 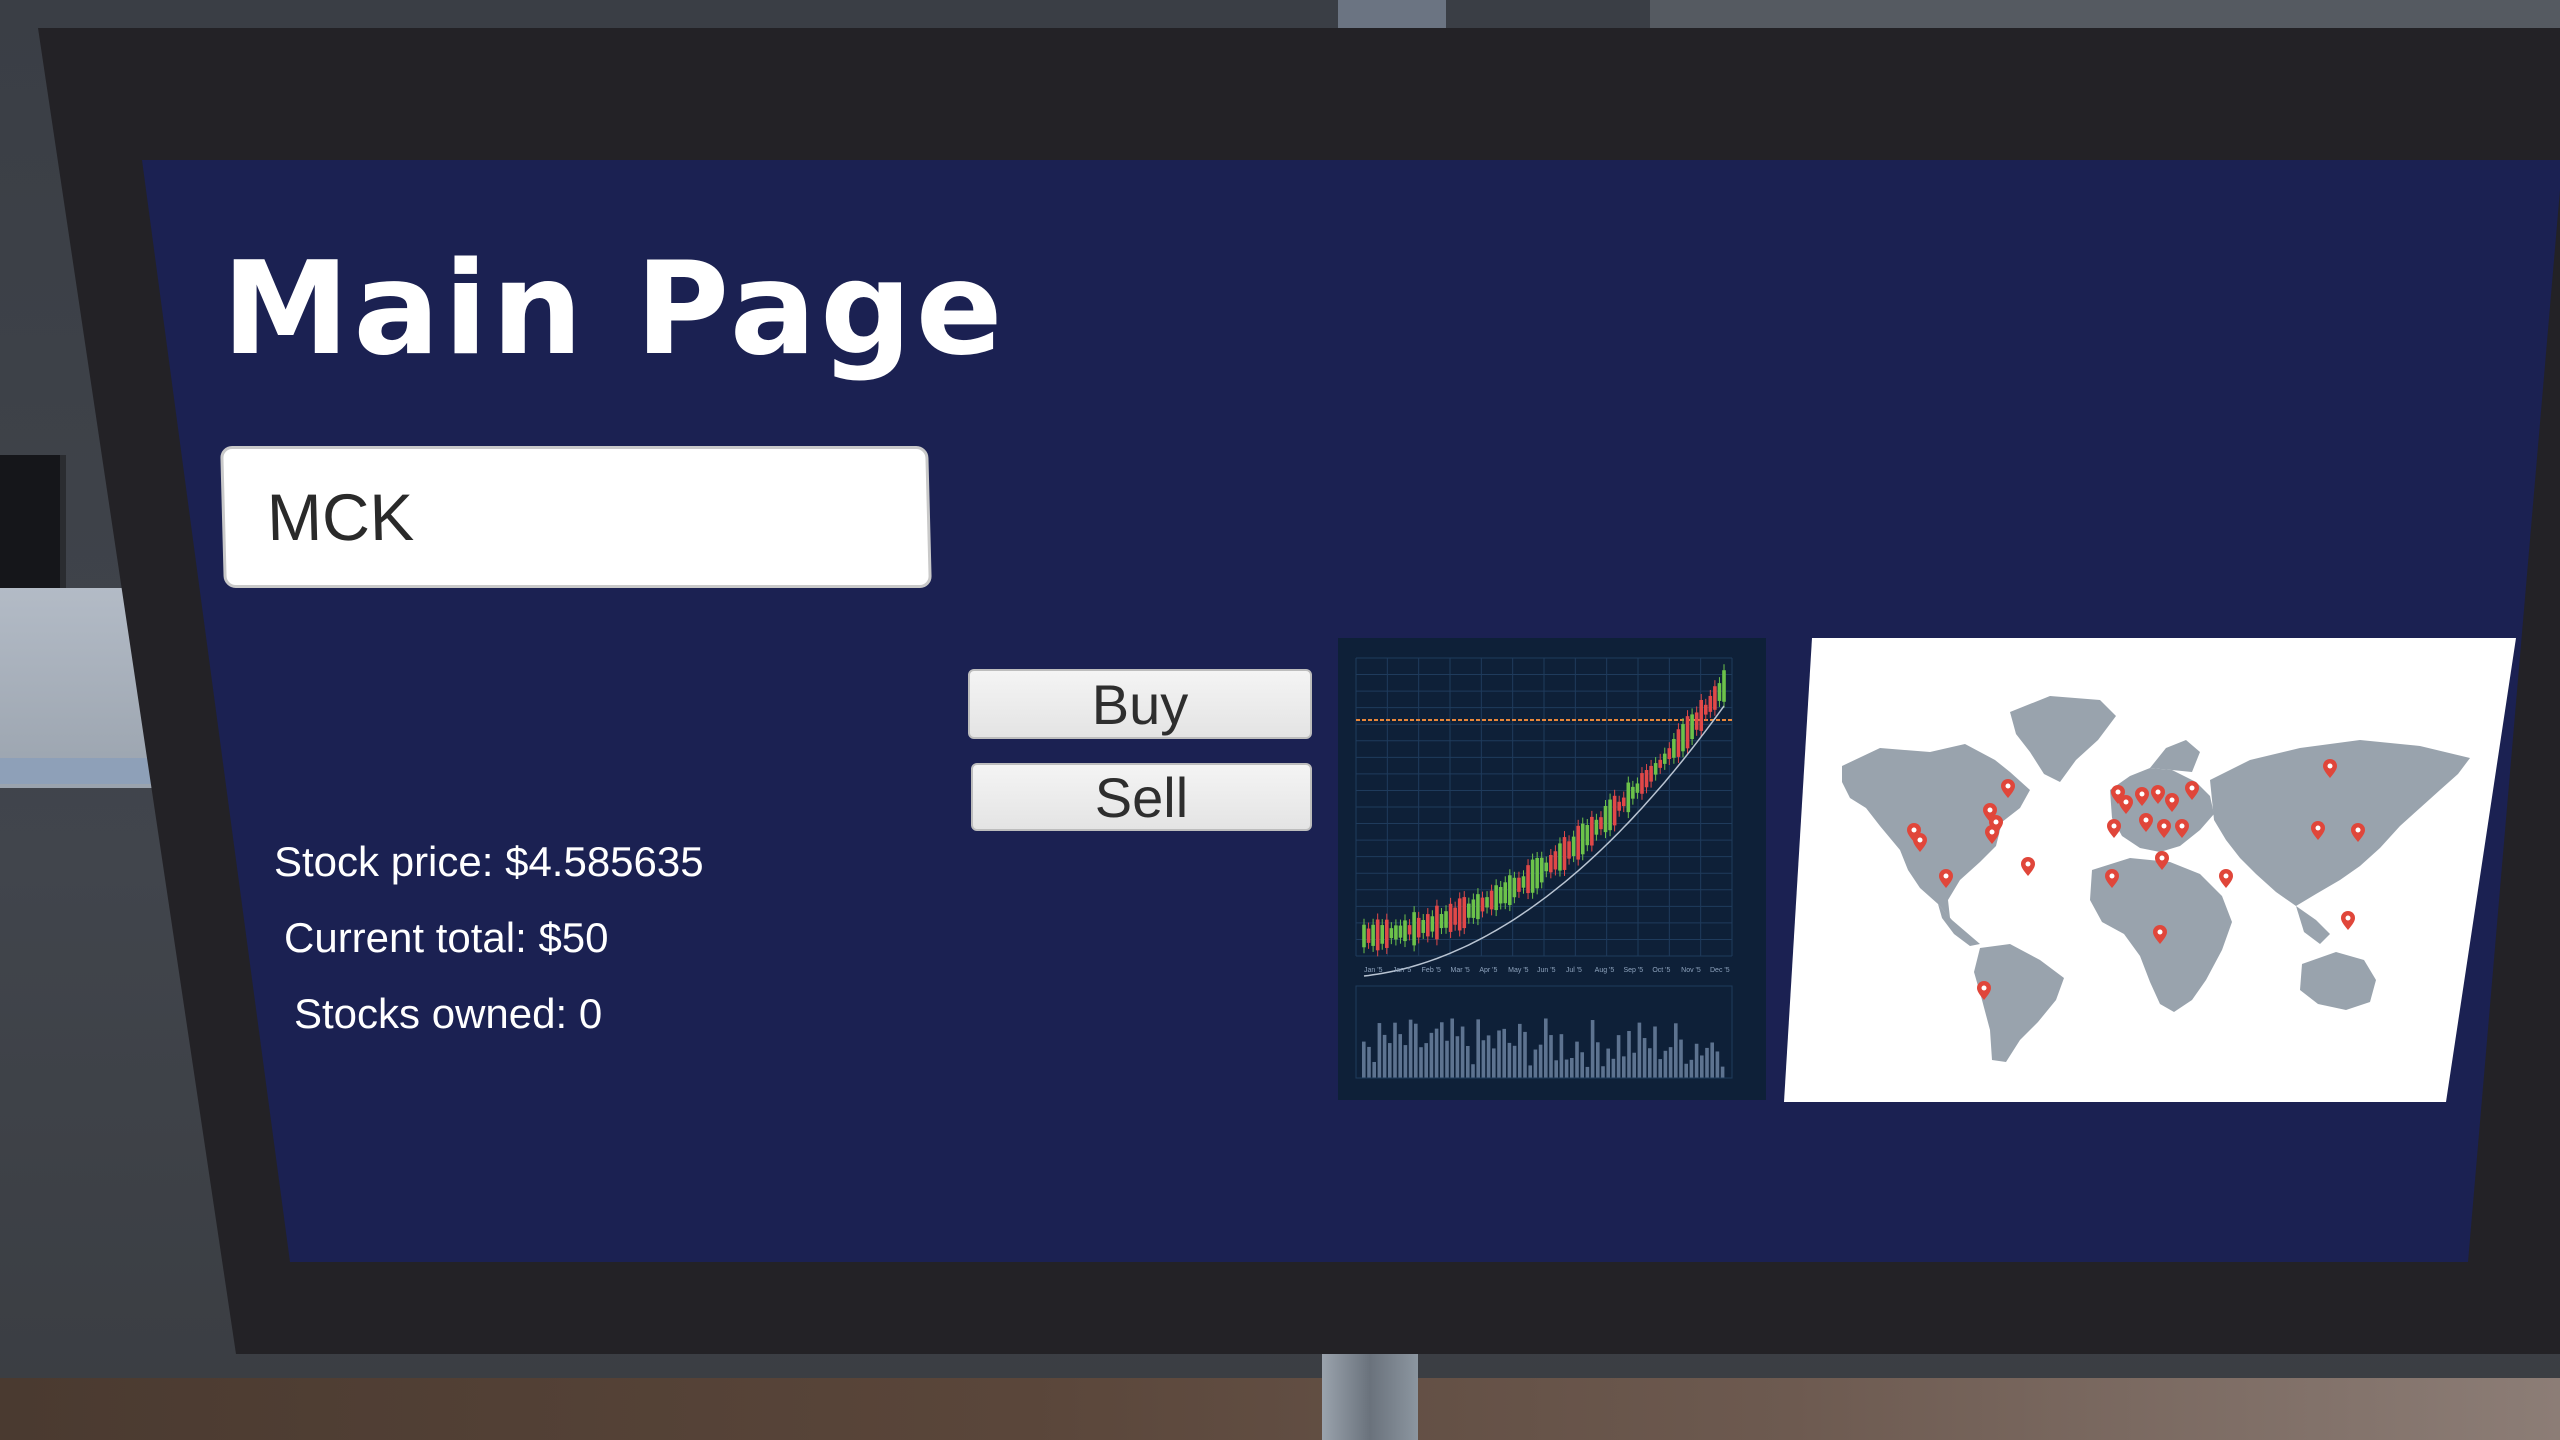 What do you see at coordinates (1546, 970) in the screenshot?
I see `x-tick-label: Jun '5` at bounding box center [1546, 970].